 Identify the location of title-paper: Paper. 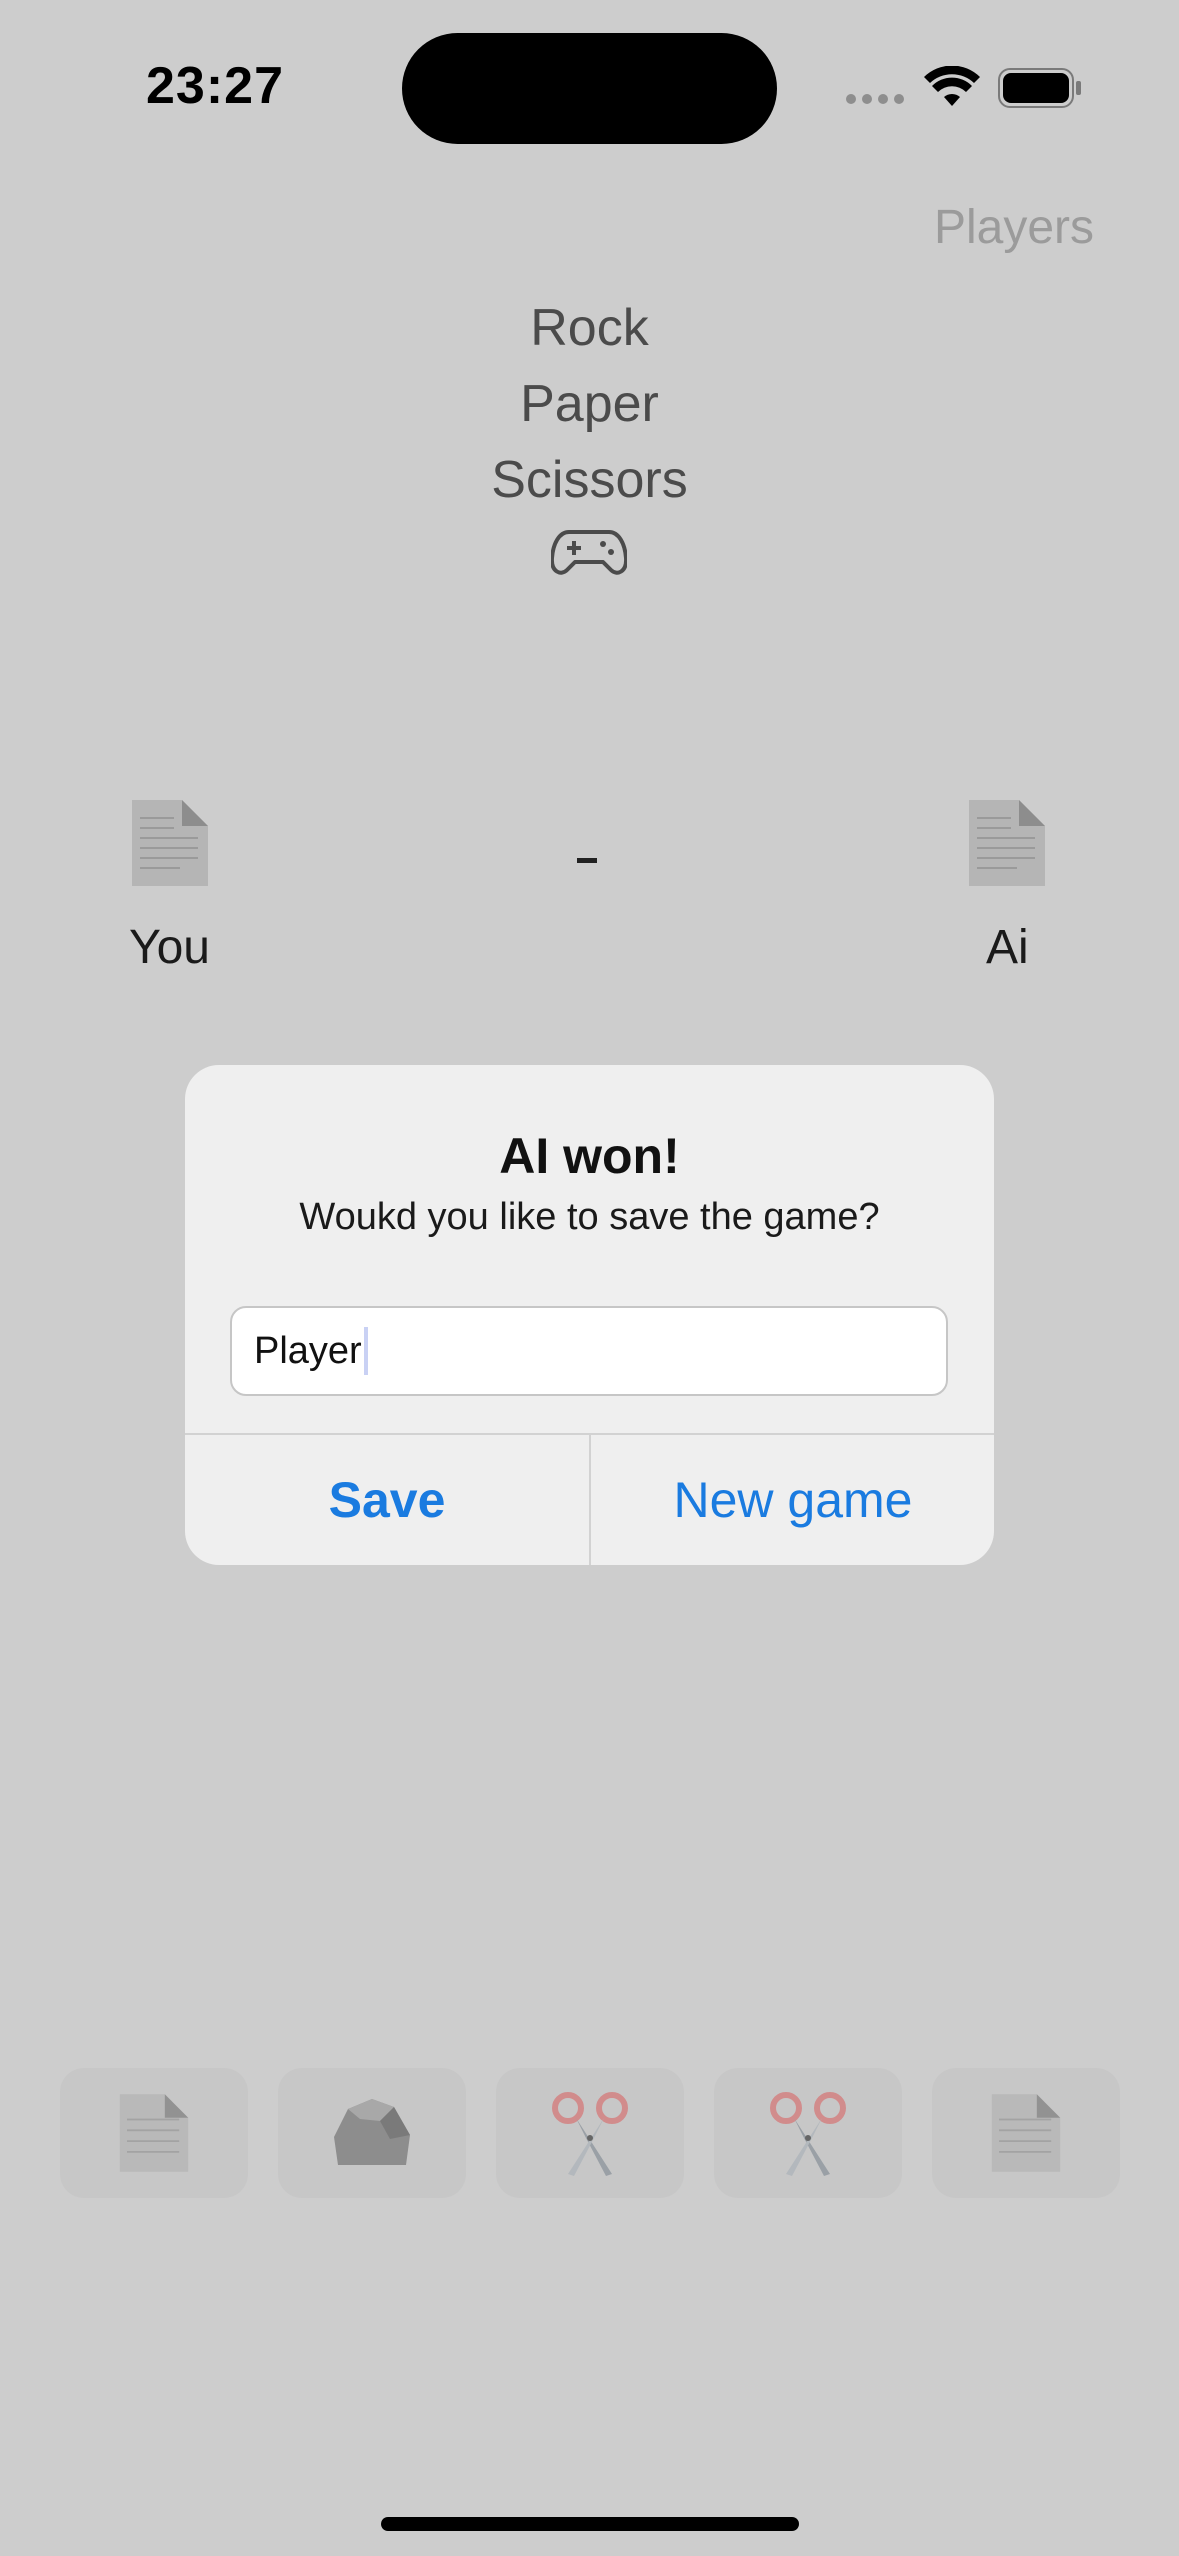
(589, 404).